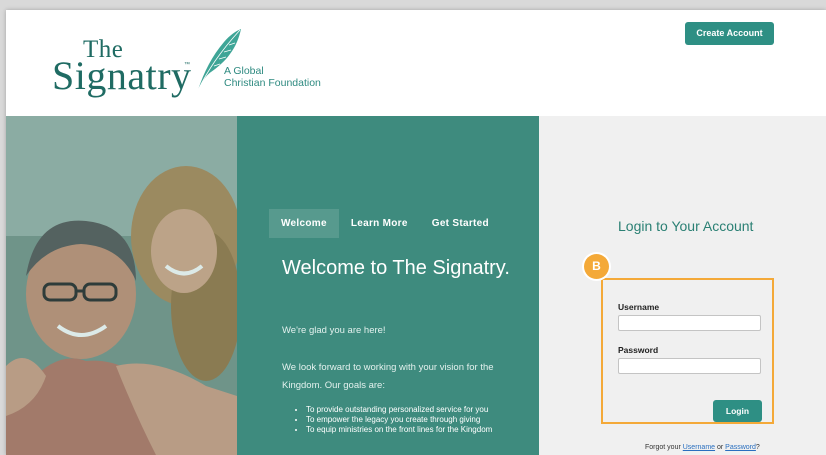 The image size is (826, 455). Describe the element at coordinates (699, 447) in the screenshot. I see `forgot-username-link: Username` at that location.